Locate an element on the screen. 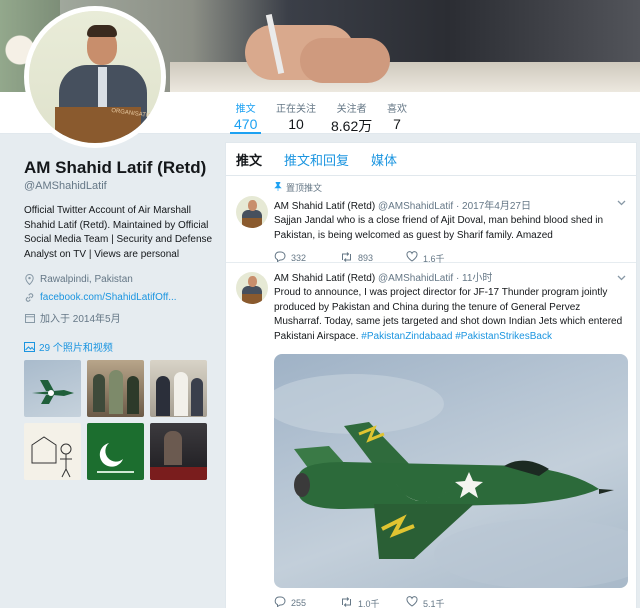 This screenshot has width=640, height=608. like-count: 5.1千 is located at coordinates (434, 603).